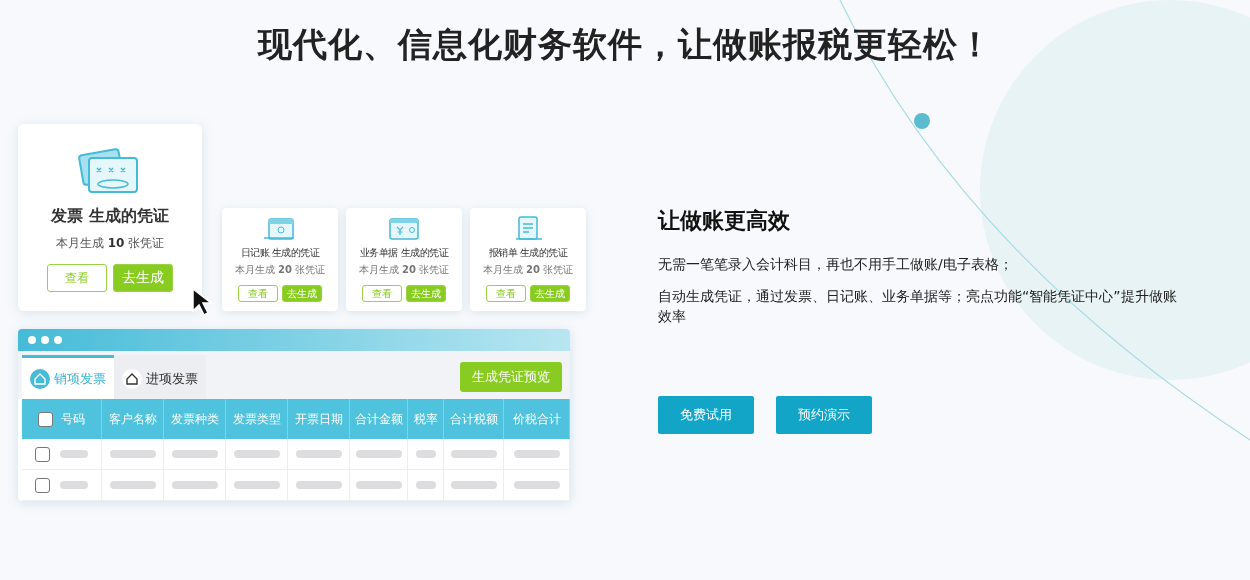 The height and width of the screenshot is (580, 1250). Describe the element at coordinates (922, 121) in the screenshot. I see `decorative-dot` at that location.